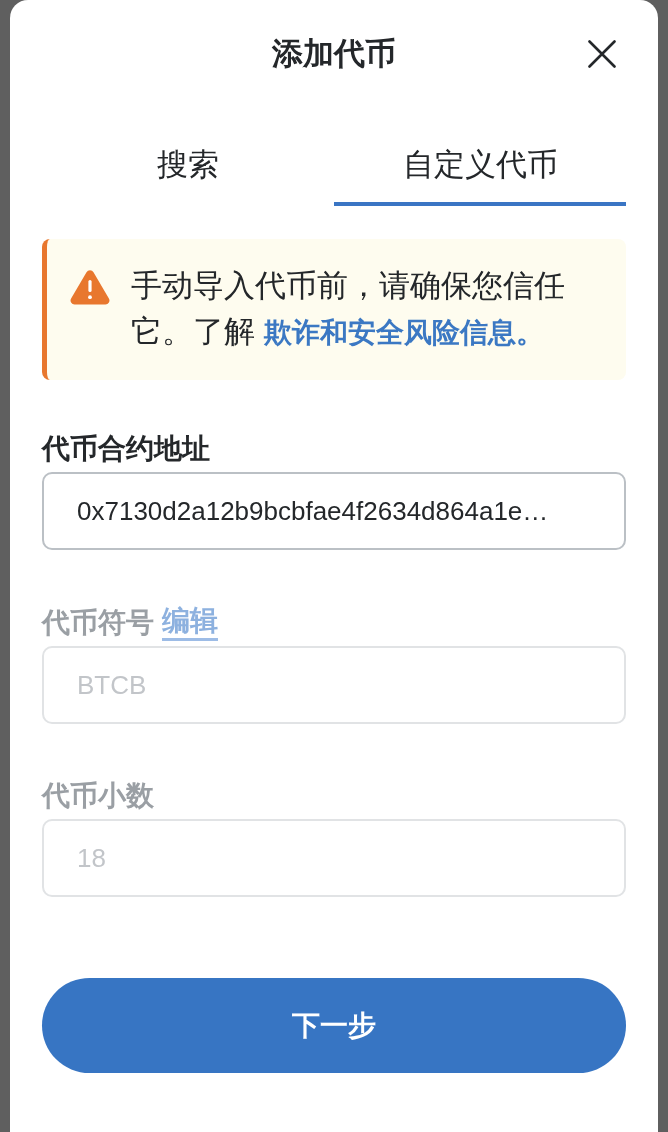  Describe the element at coordinates (348, 309) in the screenshot. I see `warning-text: 手动导入代币前，请确保您信任它。了解 欺诈和安全风险信息。` at that location.